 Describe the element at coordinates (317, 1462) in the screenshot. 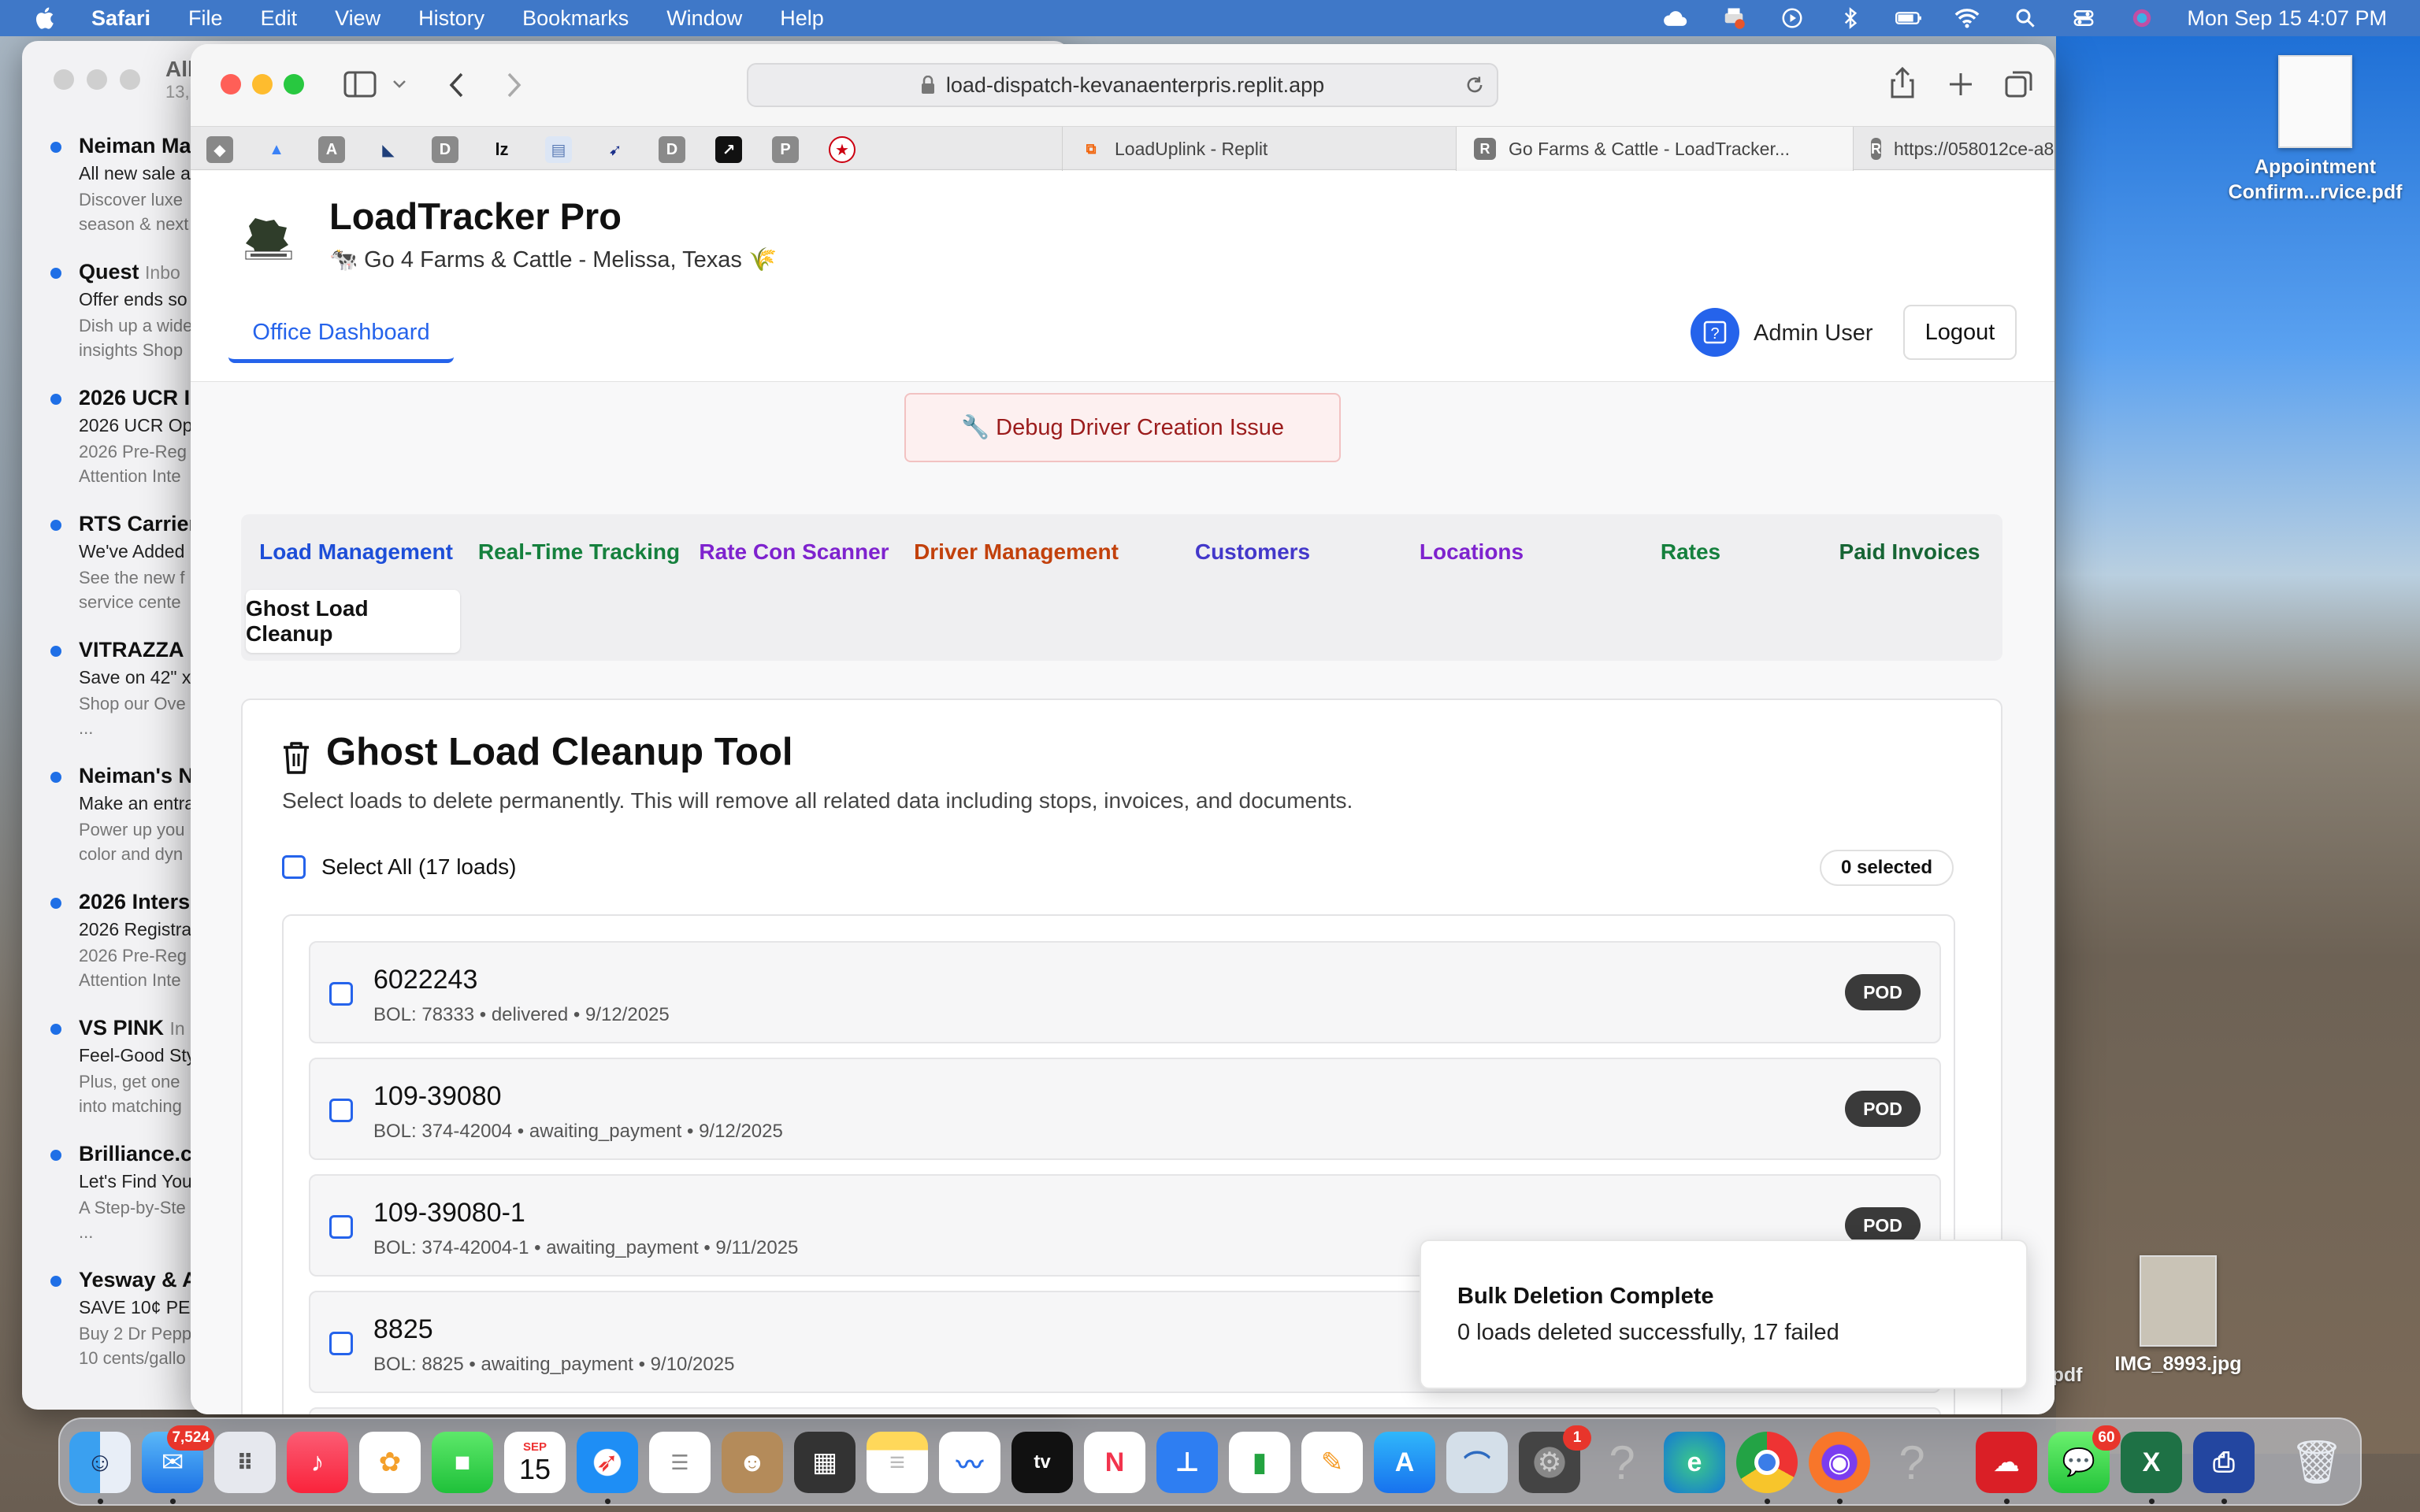

I see `dock-music-icon: ♪` at that location.